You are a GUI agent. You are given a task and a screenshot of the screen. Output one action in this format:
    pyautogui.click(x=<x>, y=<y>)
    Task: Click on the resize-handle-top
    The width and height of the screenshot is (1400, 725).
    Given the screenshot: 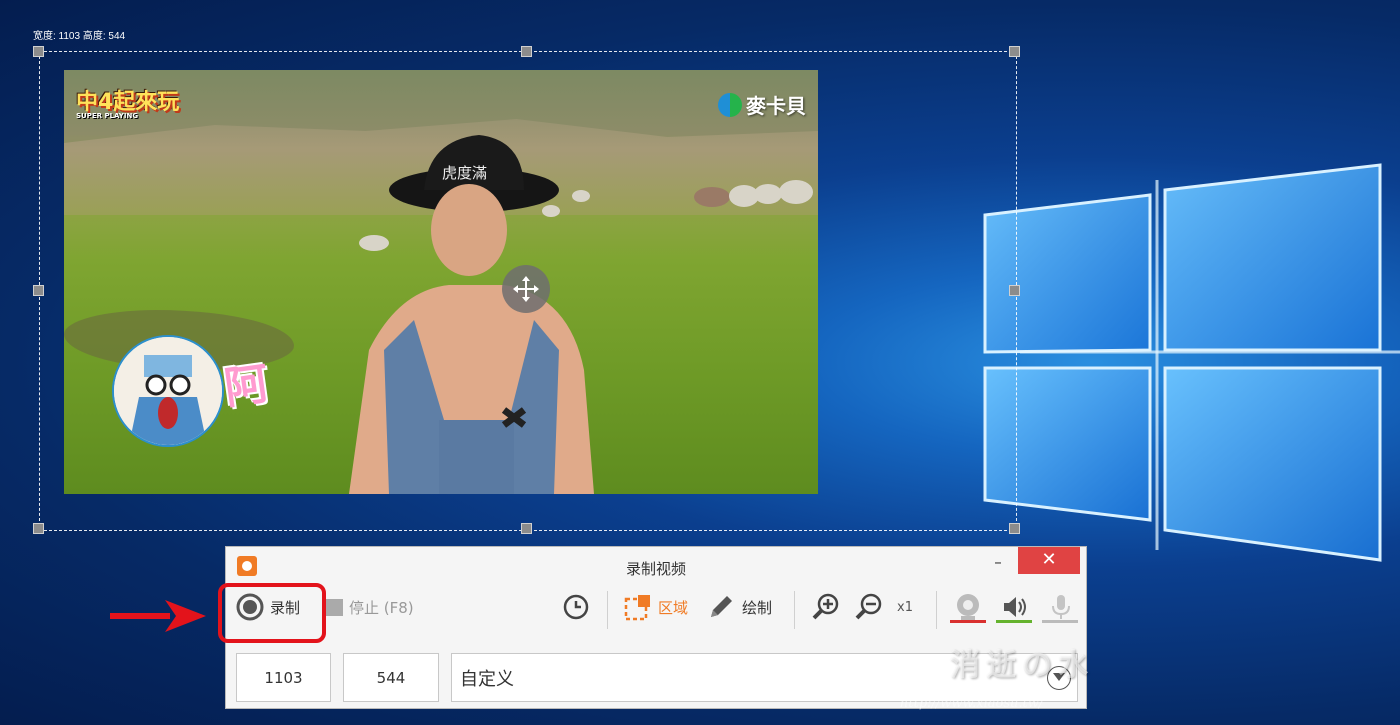 What is the action you would take?
    pyautogui.click(x=526, y=51)
    